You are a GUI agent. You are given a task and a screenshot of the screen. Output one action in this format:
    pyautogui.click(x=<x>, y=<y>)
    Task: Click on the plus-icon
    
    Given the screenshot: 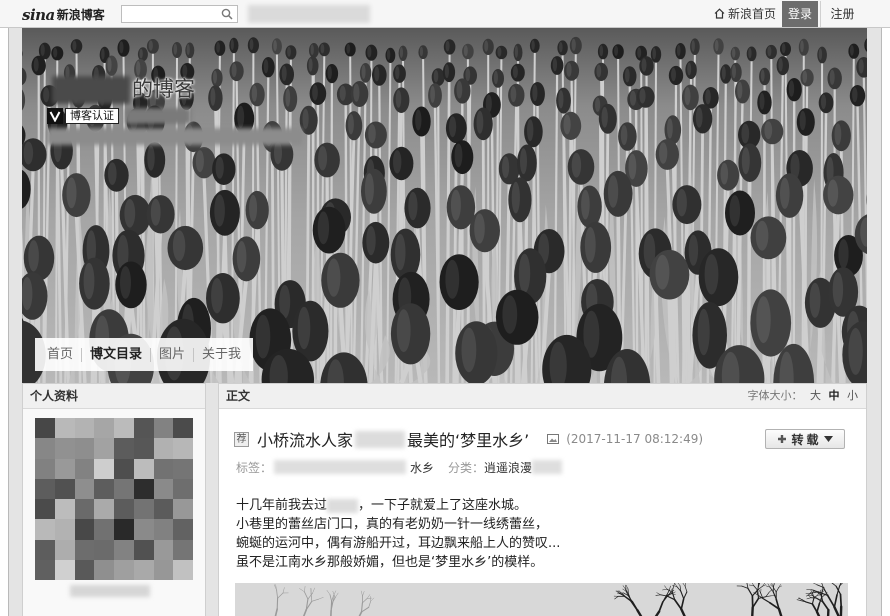 What is the action you would take?
    pyautogui.click(x=782, y=439)
    